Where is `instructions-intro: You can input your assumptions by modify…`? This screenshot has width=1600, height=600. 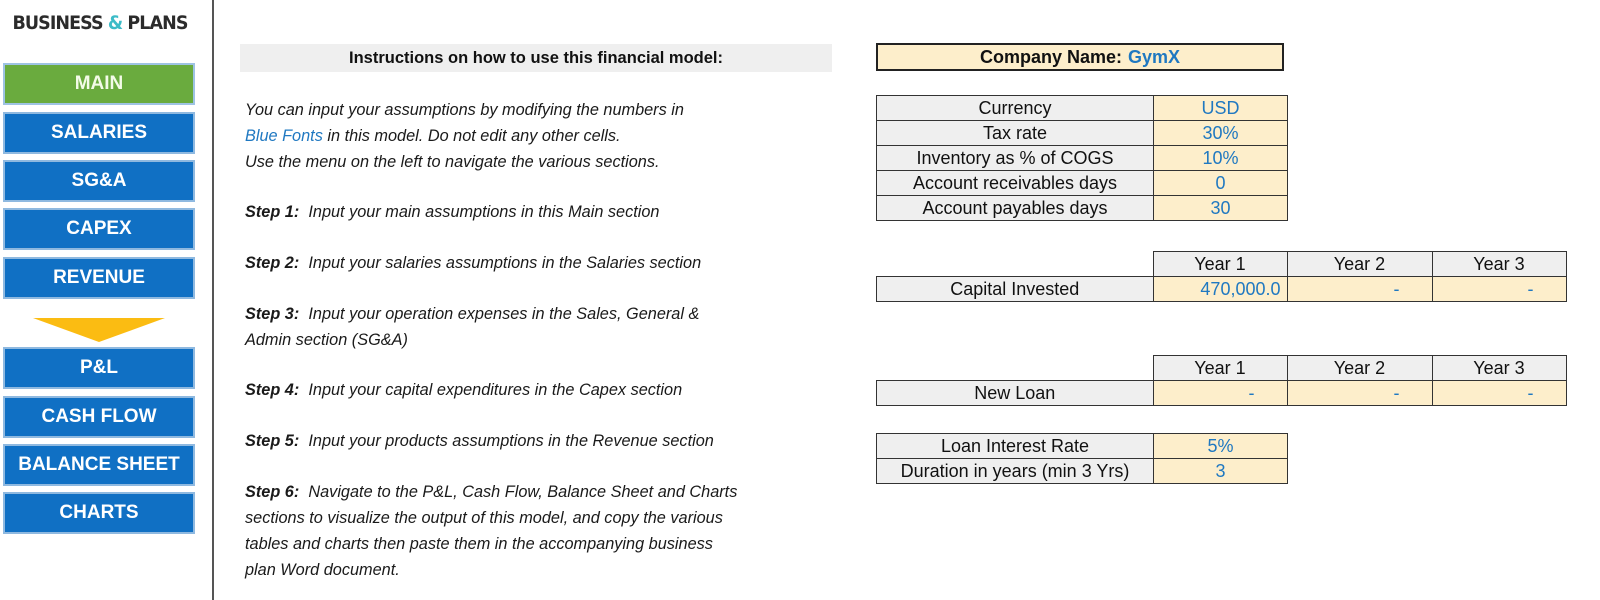
instructions-intro: You can input your assumptions by modify… is located at coordinates (464, 136).